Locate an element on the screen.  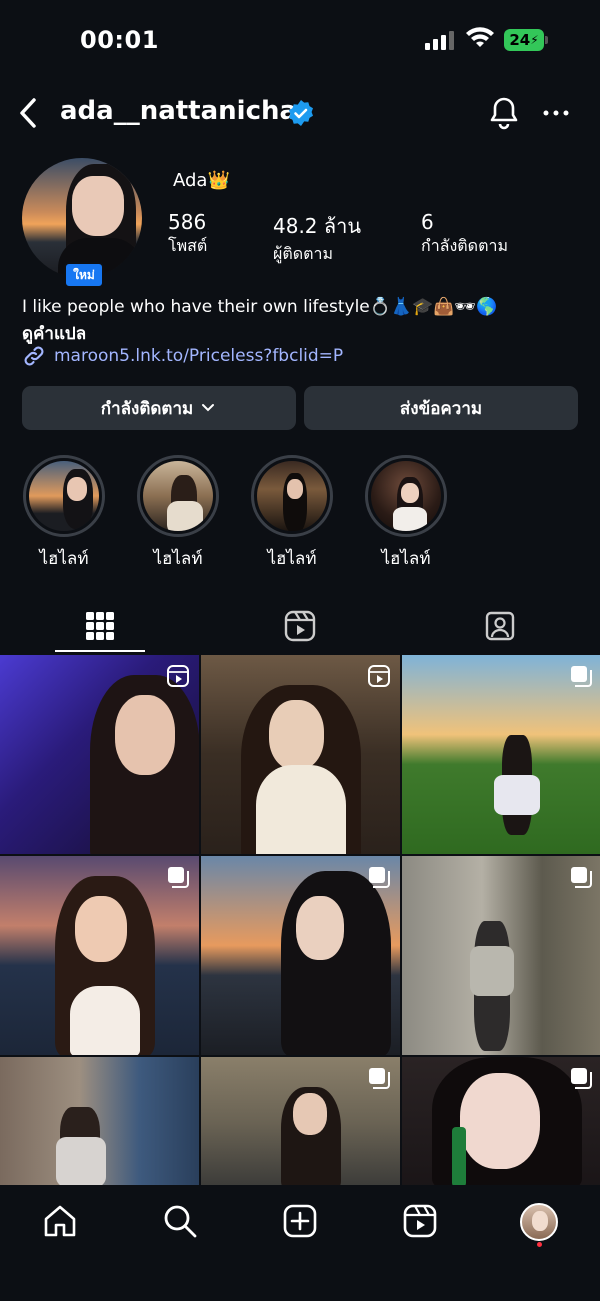
tab-posts-grid is located at coordinates (100, 626).